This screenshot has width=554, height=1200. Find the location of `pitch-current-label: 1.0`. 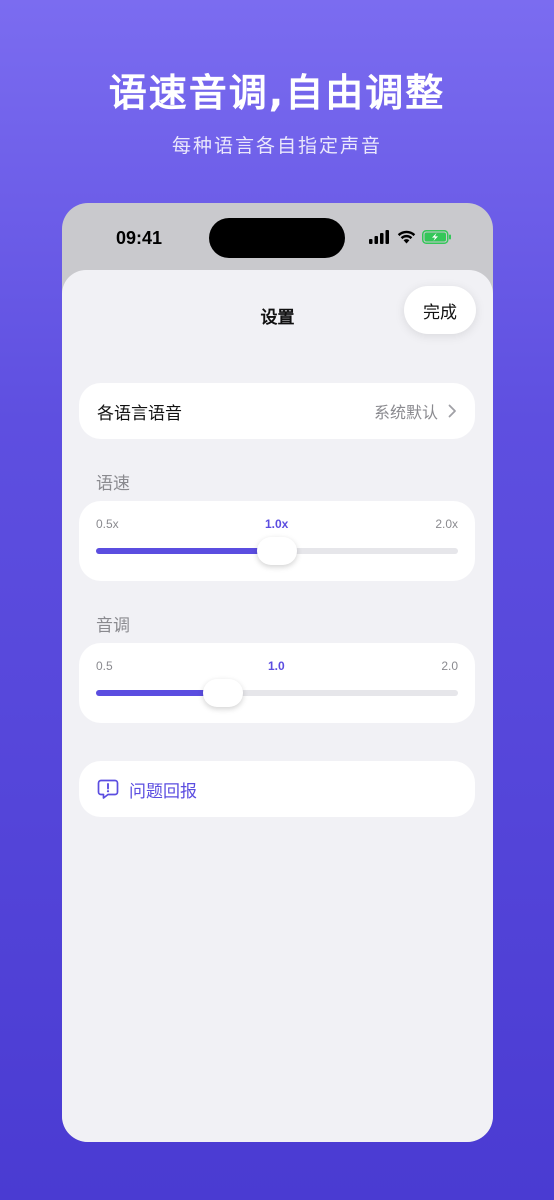

pitch-current-label: 1.0 is located at coordinates (276, 666).